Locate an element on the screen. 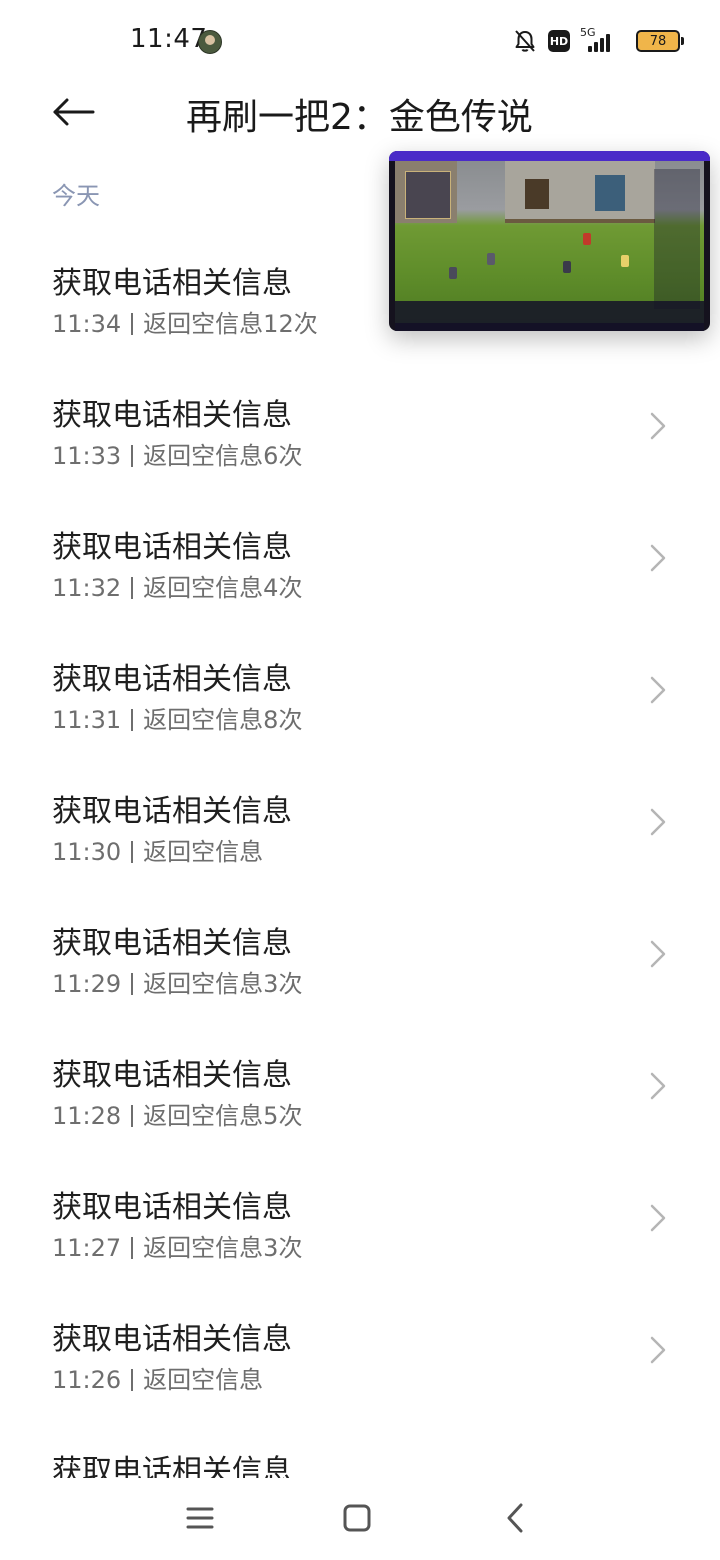 The width and height of the screenshot is (720, 1560). home-button is located at coordinates (357, 1518).